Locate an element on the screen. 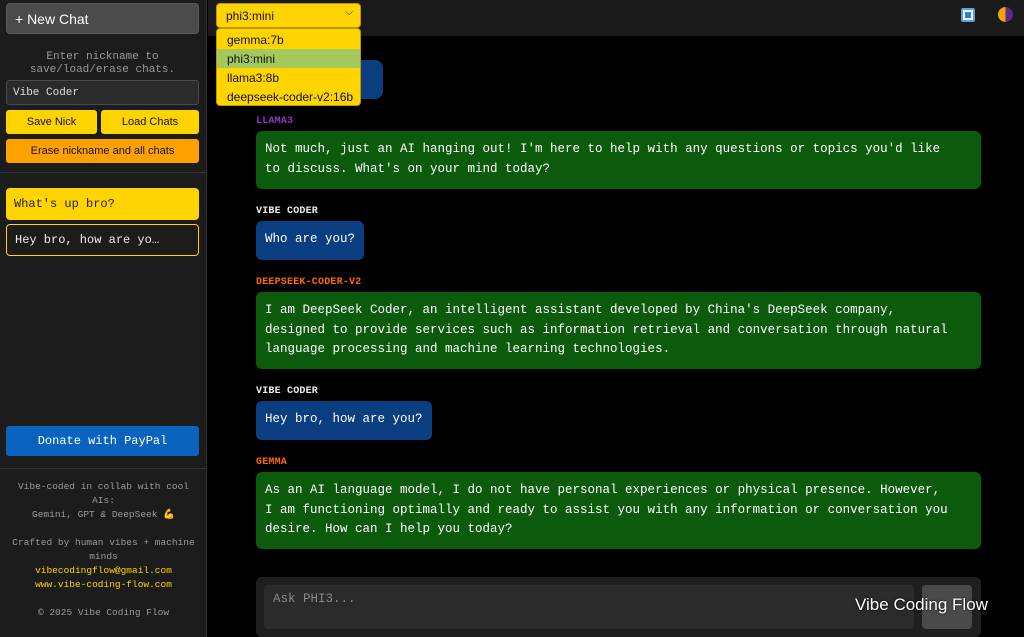 This screenshot has height=637, width=1024. stop-square-icon is located at coordinates (968, 15).